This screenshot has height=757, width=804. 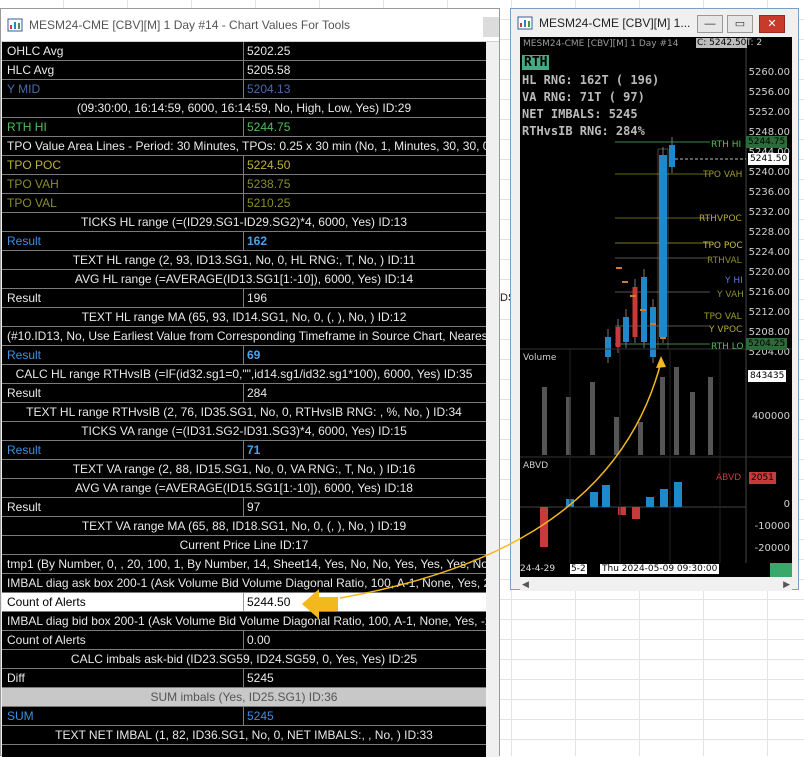 I want to click on value-row: Count of Alerts 0.00, so click(x=244, y=640).